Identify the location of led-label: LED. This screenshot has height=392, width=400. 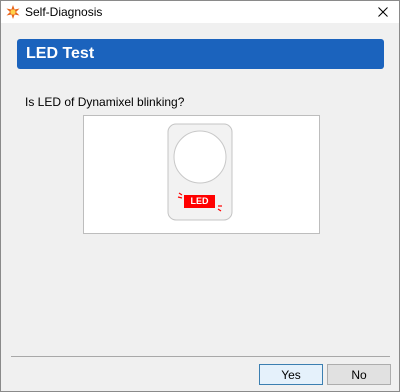
(199, 201).